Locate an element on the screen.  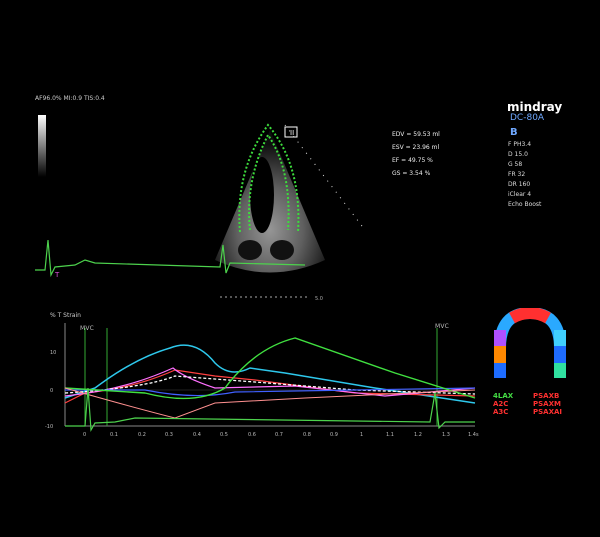
x-tick: 0.8 is located at coordinates (307, 435).